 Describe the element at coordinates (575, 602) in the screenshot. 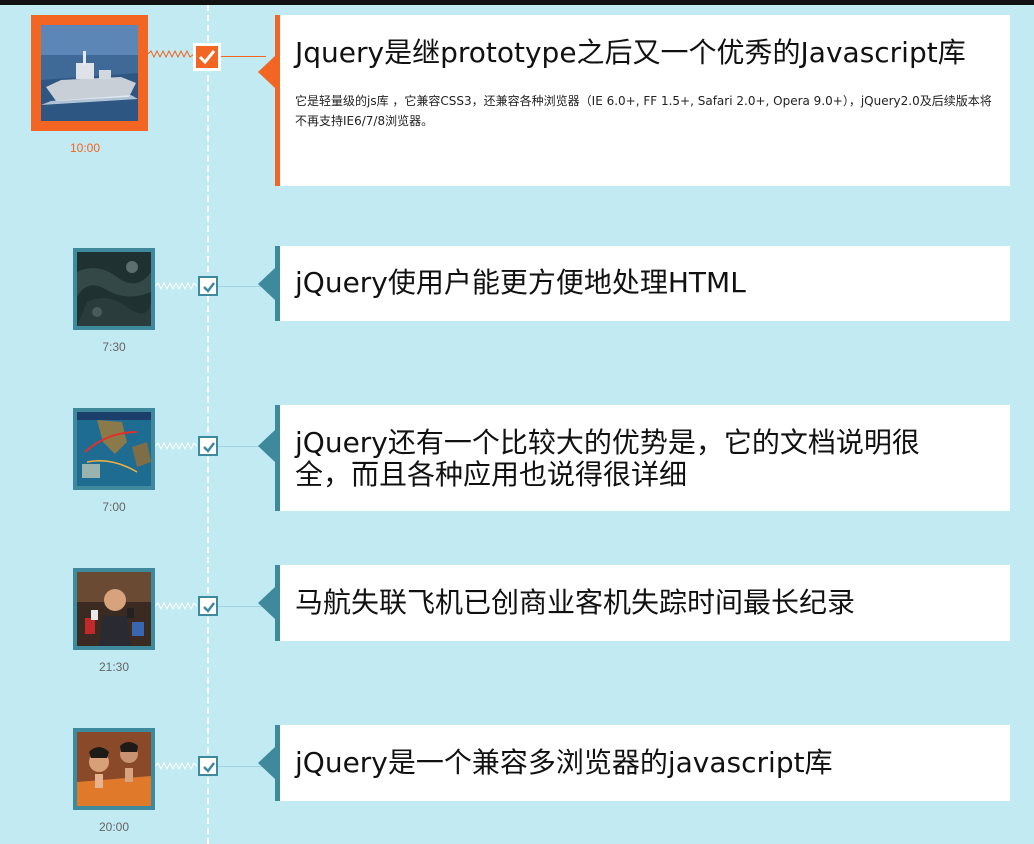

I see `event-title: 马航失联飞机已创商业客机失踪时间最长纪录` at that location.